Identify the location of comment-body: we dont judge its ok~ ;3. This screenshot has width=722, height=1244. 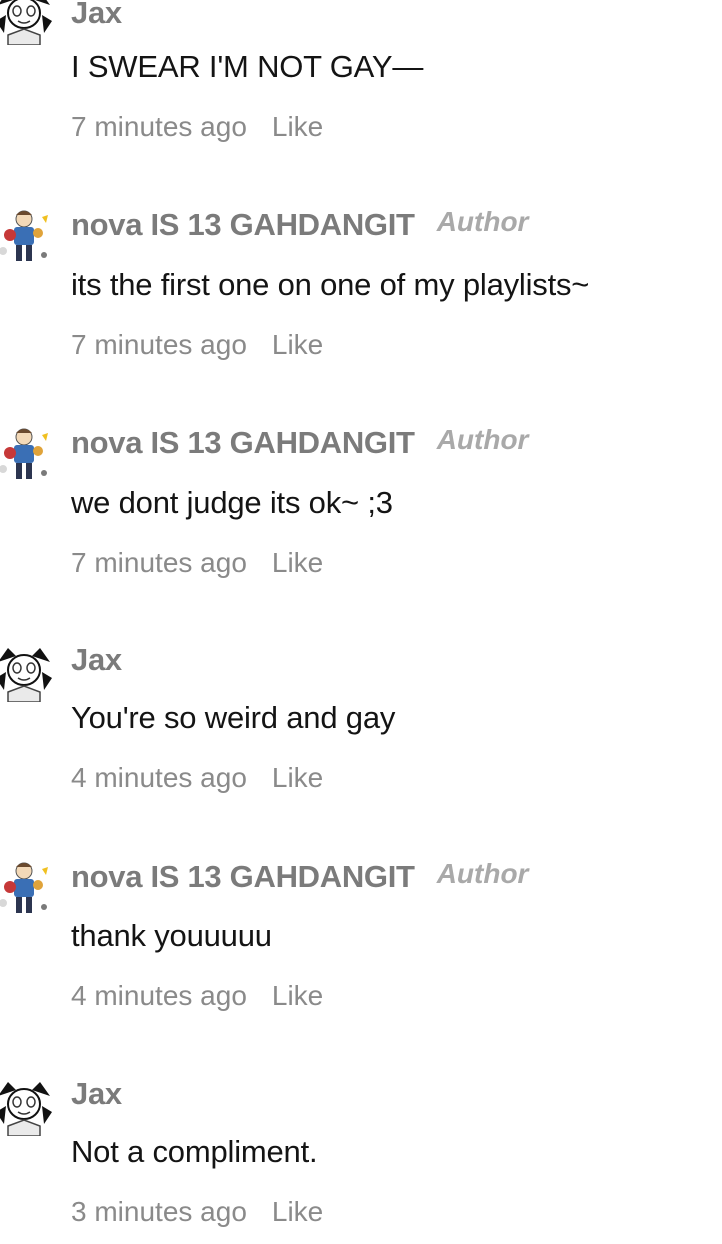
(232, 502).